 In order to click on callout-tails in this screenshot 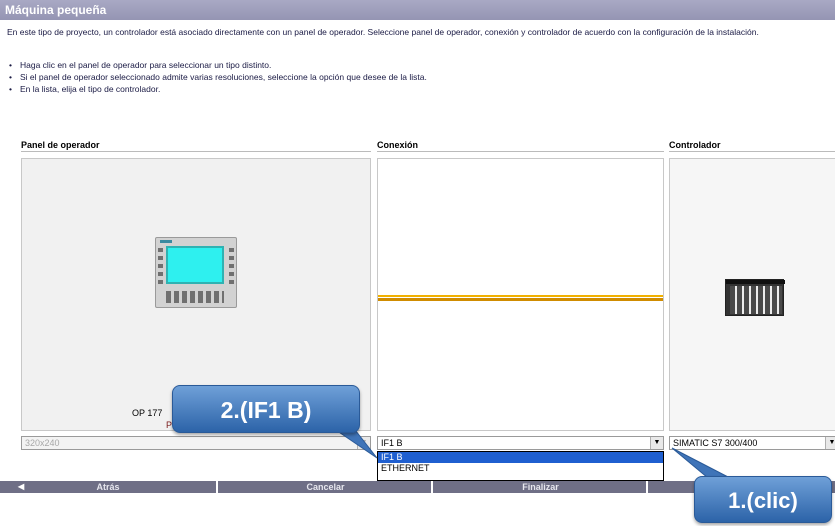, I will do `click(529, 452)`.